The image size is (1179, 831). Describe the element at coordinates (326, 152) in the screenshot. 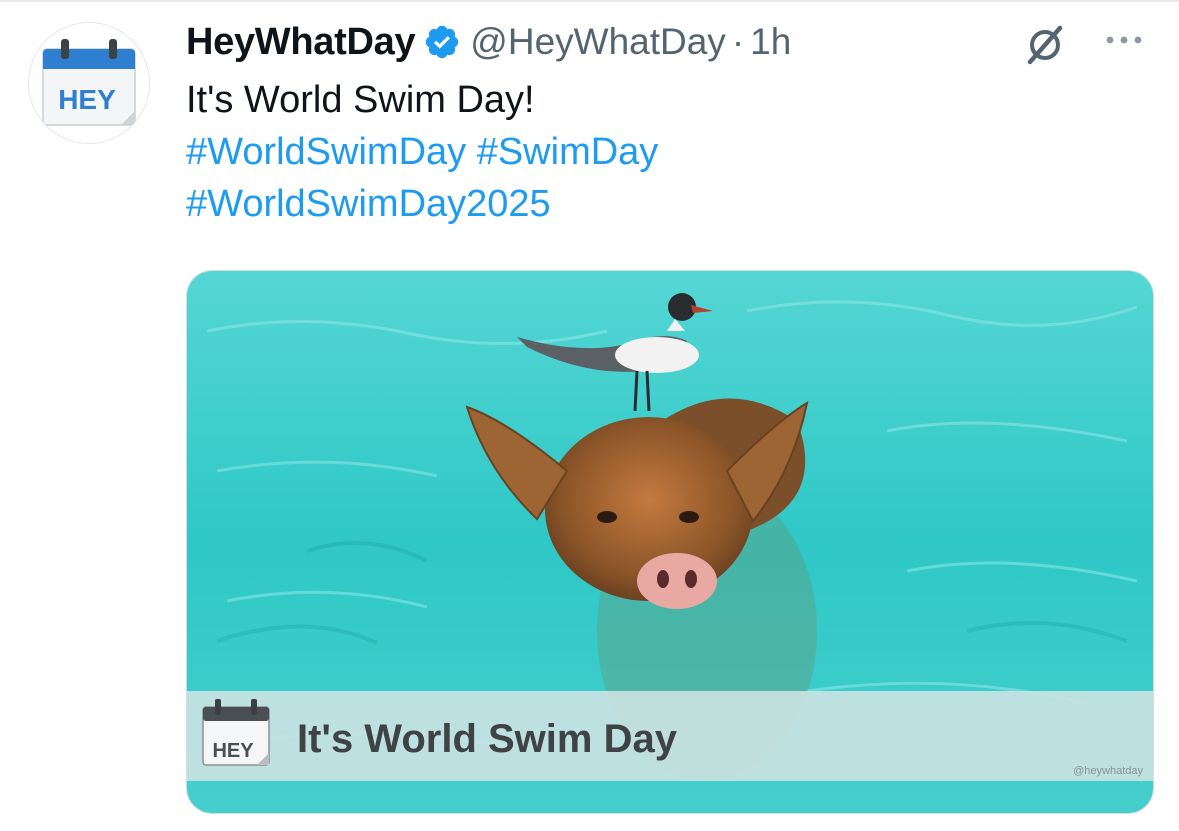

I see `hashtag-link: #WorldSwimDay` at that location.